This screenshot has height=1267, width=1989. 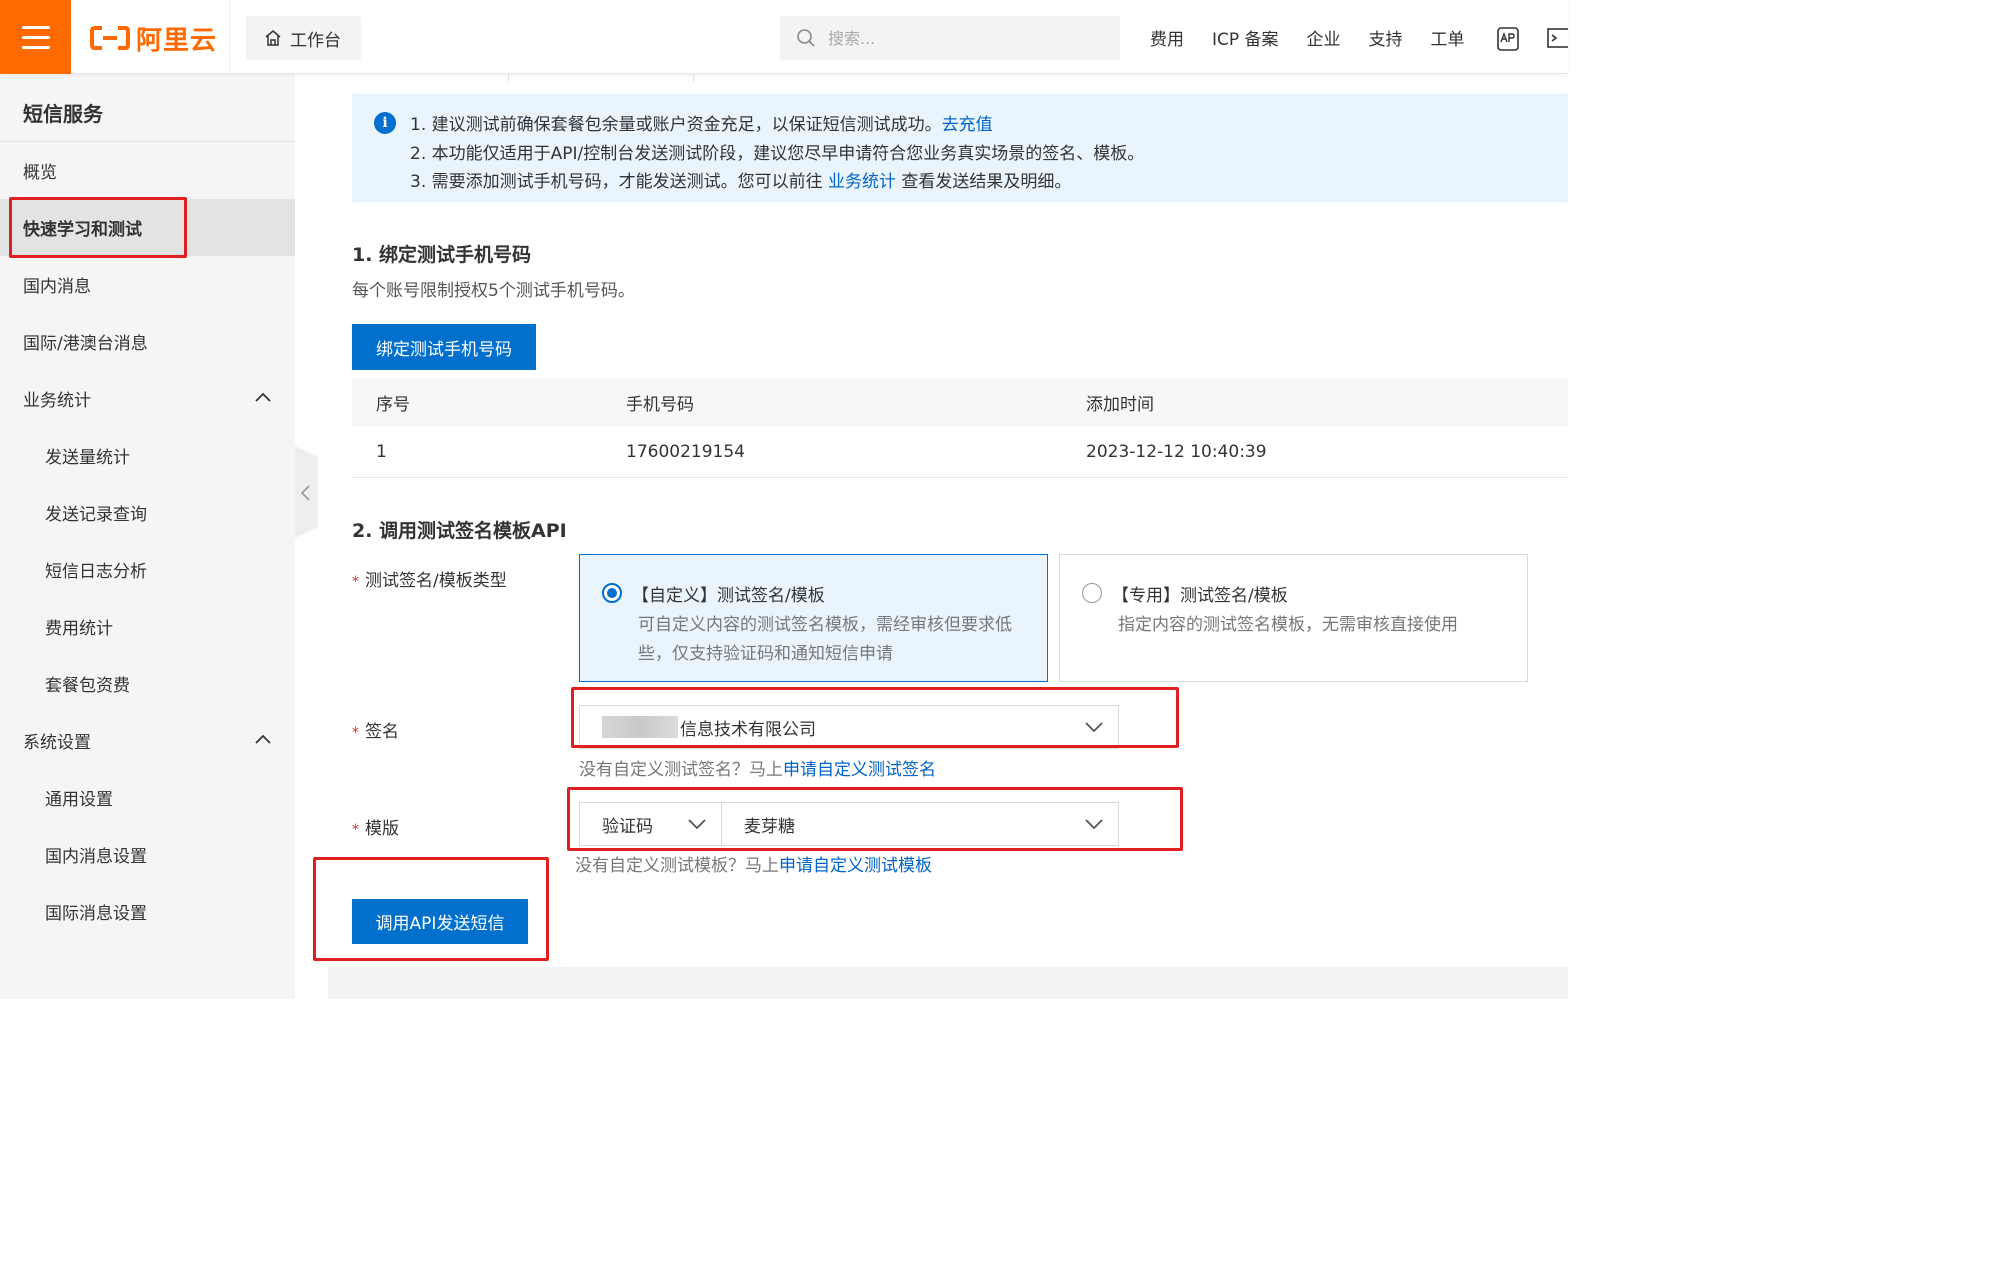 I want to click on template-type-select: 验证码, so click(x=650, y=824).